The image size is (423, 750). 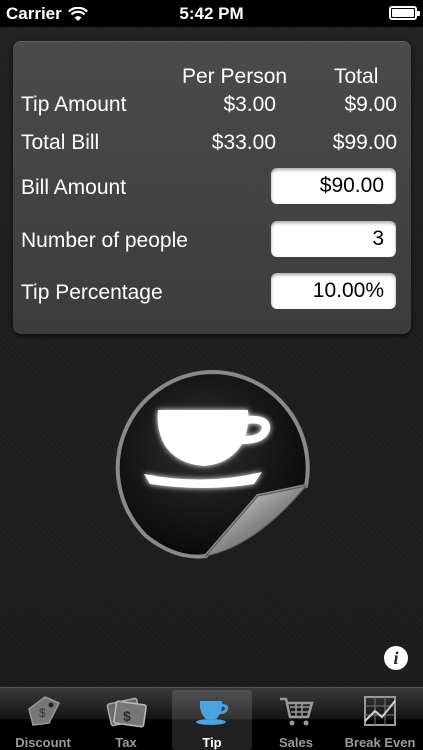 What do you see at coordinates (356, 76) in the screenshot?
I see `total-header: Total` at bounding box center [356, 76].